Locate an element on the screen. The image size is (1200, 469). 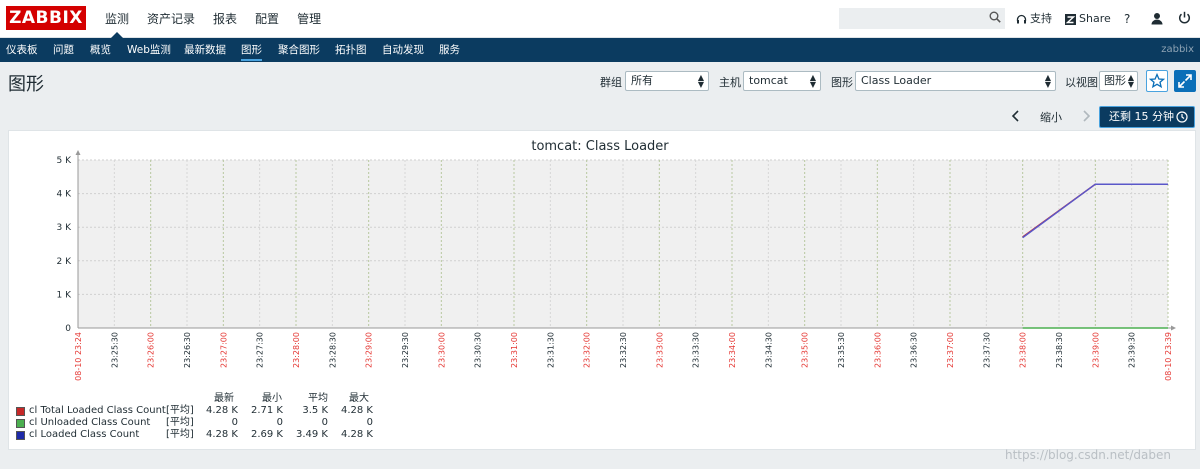
share-link: Share is located at coordinates (1088, 19).